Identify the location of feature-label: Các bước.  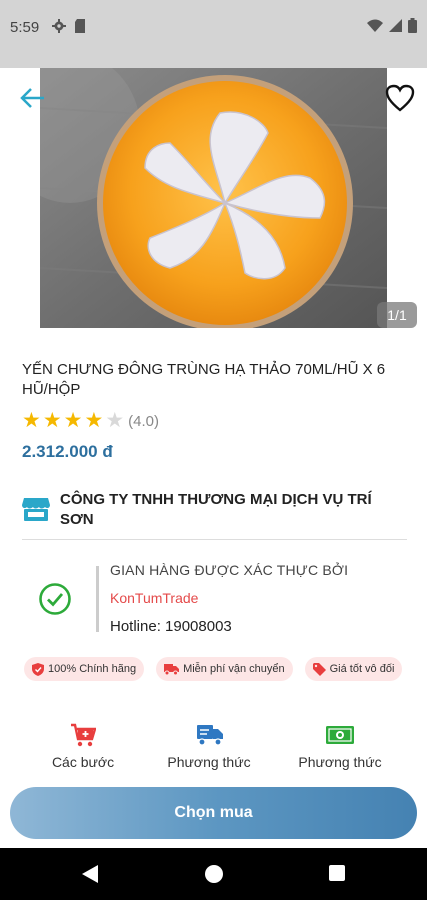
(83, 762).